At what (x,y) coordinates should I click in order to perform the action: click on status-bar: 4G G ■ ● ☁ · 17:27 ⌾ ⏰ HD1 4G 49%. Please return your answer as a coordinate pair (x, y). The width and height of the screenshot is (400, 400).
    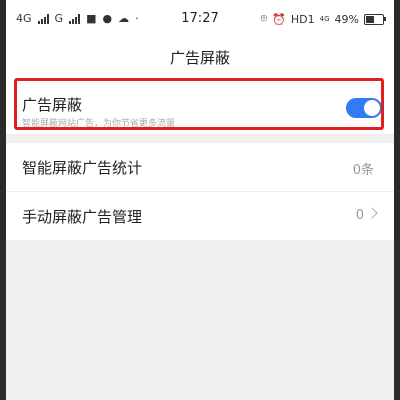
    Looking at the image, I should click on (200, 19).